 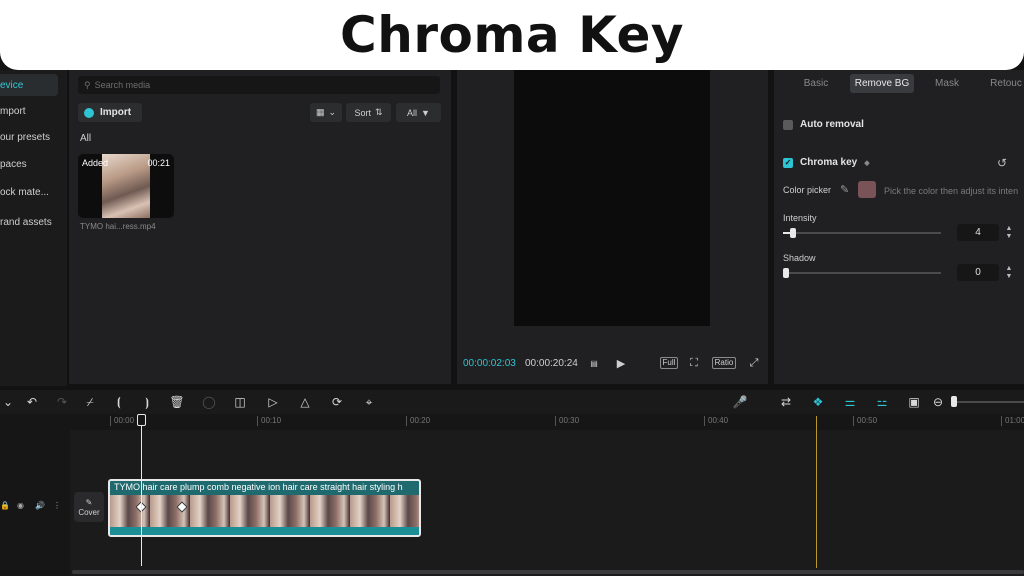 What do you see at coordinates (1009, 232) in the screenshot?
I see `intensity-stepper: ▲ ▼` at bounding box center [1009, 232].